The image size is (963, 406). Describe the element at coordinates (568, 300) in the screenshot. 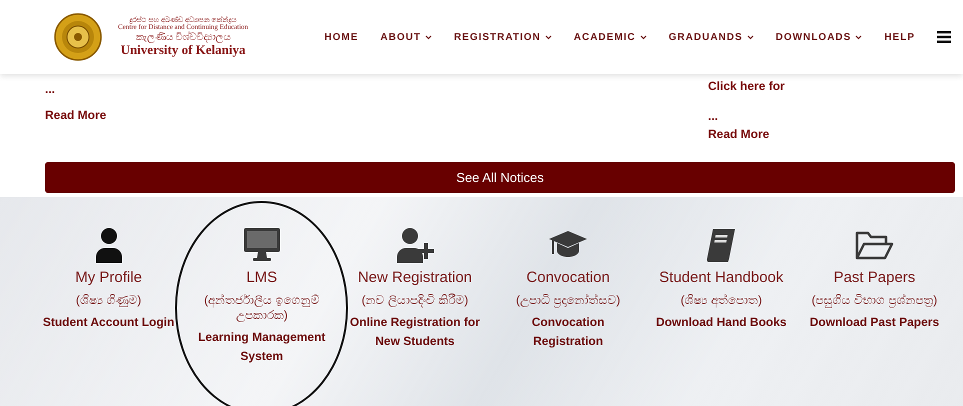

I see `sinhala-label: (උපාධි ප්‍රදානෝත්සව)` at that location.